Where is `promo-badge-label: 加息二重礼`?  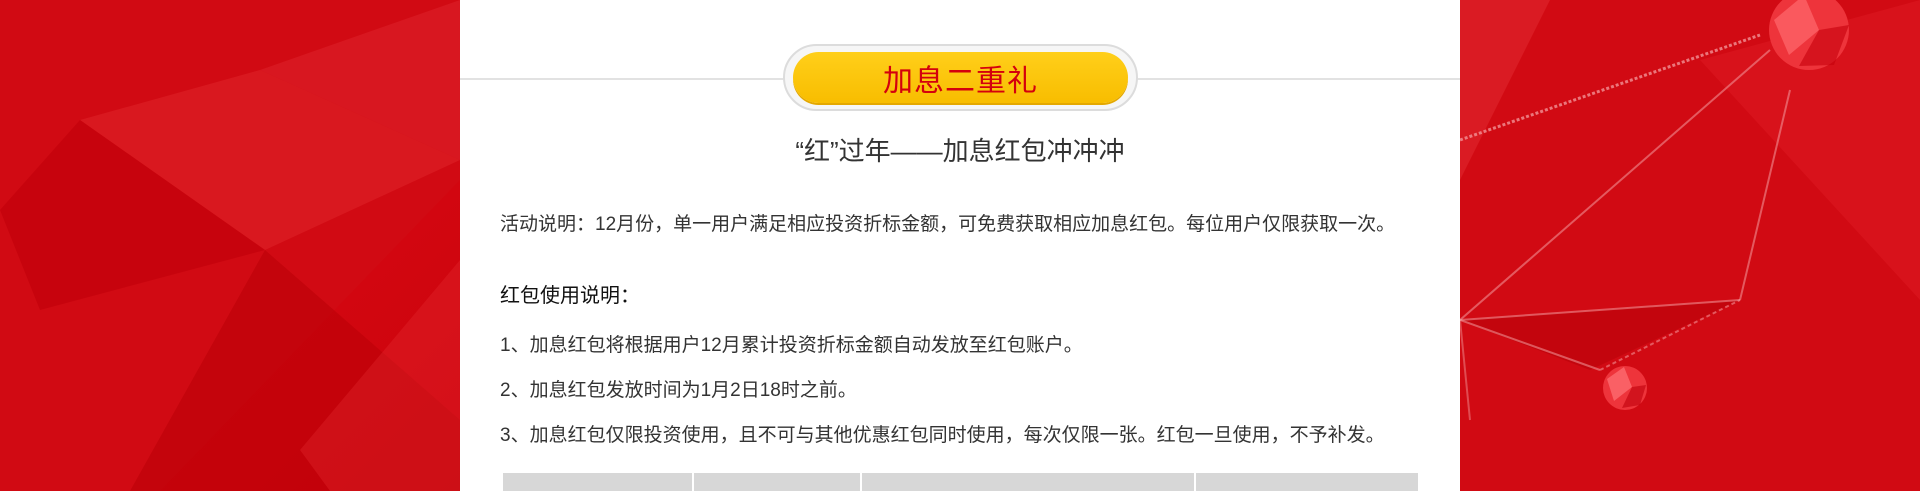 promo-badge-label: 加息二重礼 is located at coordinates (960, 81).